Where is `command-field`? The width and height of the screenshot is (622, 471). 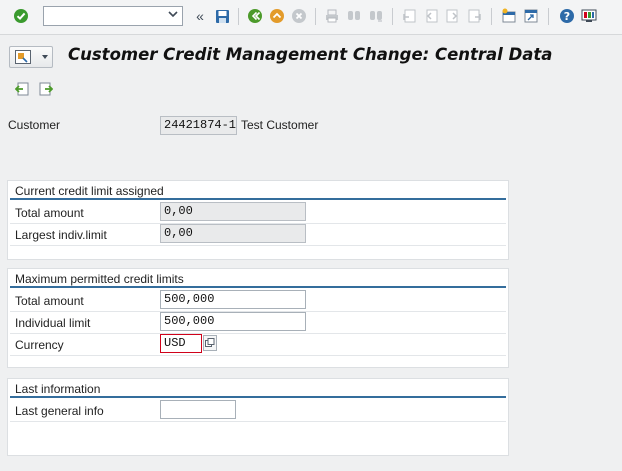
command-field is located at coordinates (113, 16).